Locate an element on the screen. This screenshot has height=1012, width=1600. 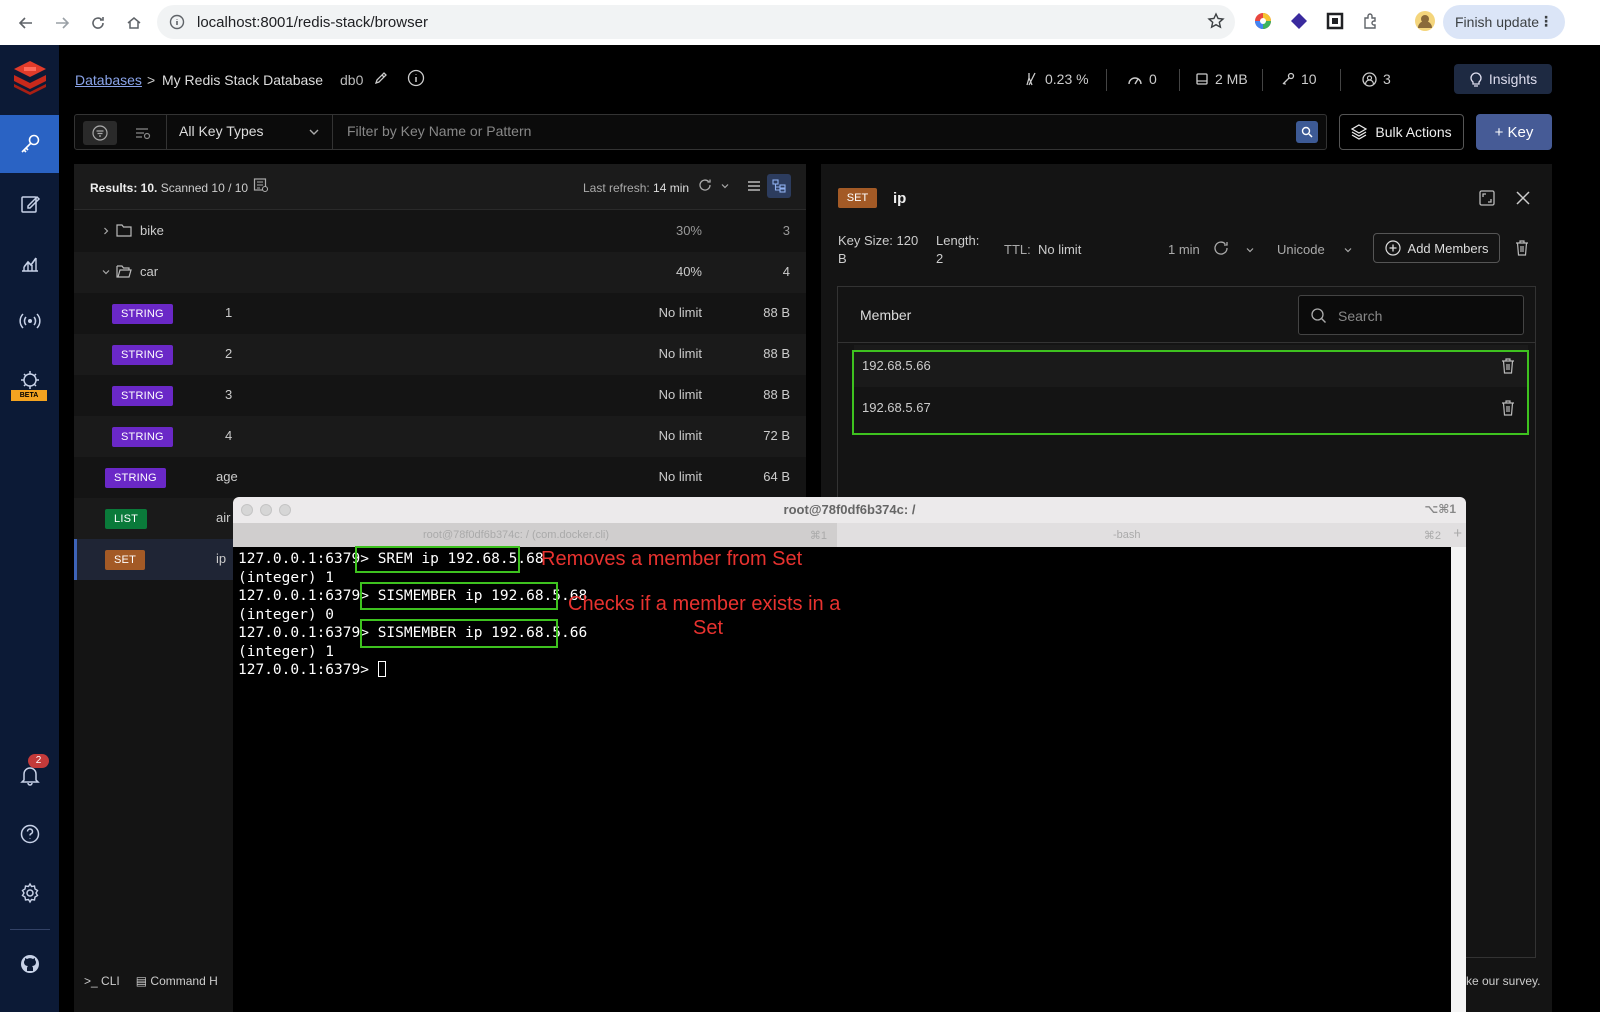
cli-button: >_ CLI is located at coordinates (102, 981).